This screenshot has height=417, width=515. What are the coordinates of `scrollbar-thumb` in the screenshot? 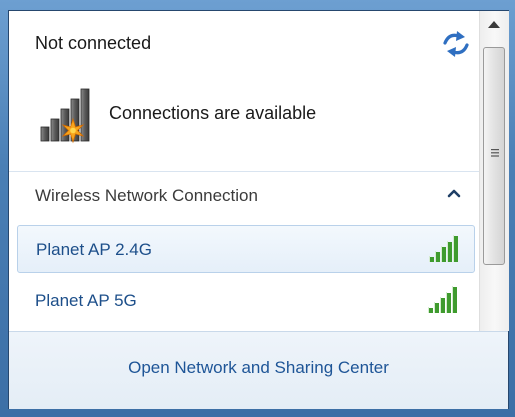 It's located at (494, 156).